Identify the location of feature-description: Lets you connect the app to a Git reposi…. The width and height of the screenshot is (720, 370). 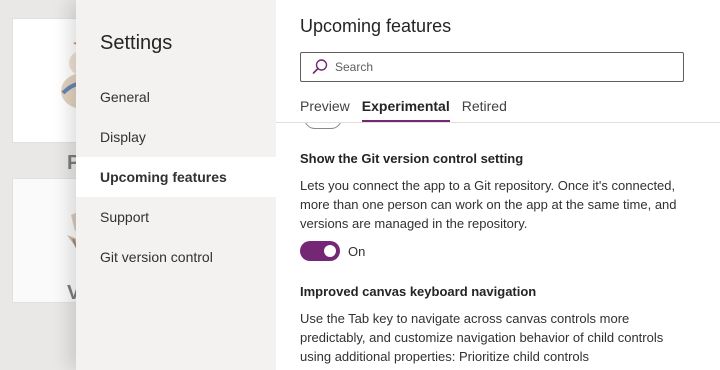
(488, 204).